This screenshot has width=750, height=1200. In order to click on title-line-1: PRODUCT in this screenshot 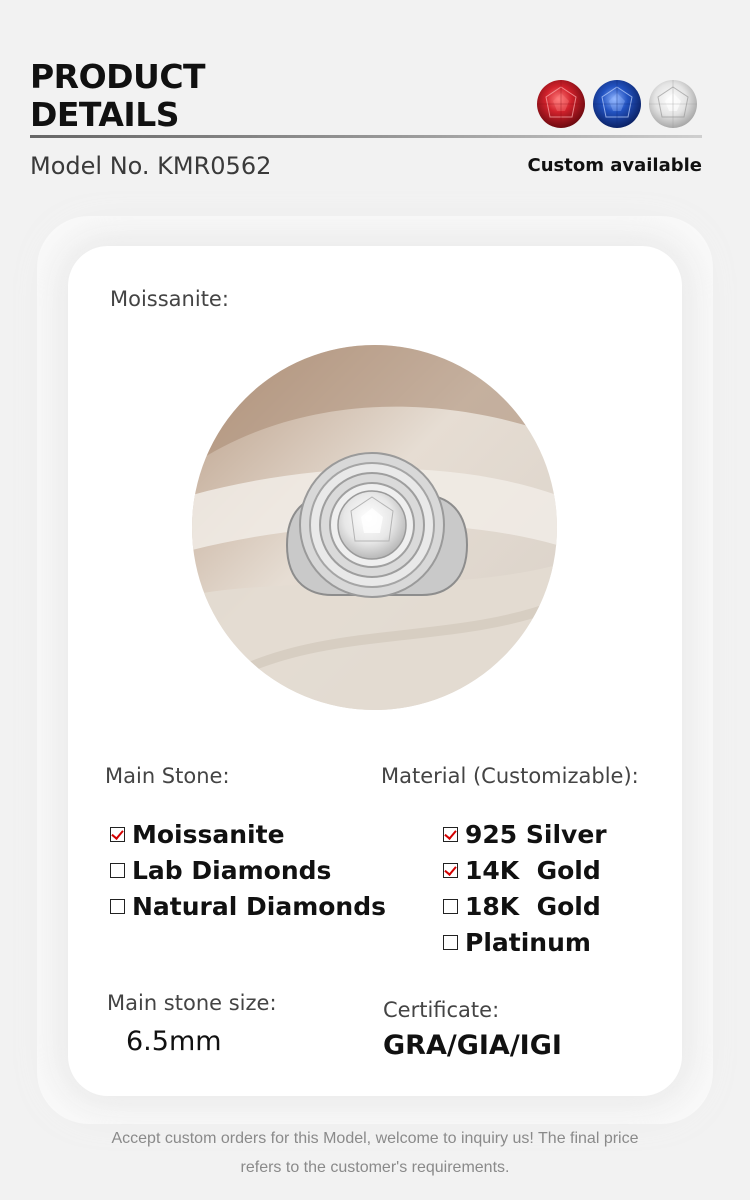, I will do `click(118, 76)`.